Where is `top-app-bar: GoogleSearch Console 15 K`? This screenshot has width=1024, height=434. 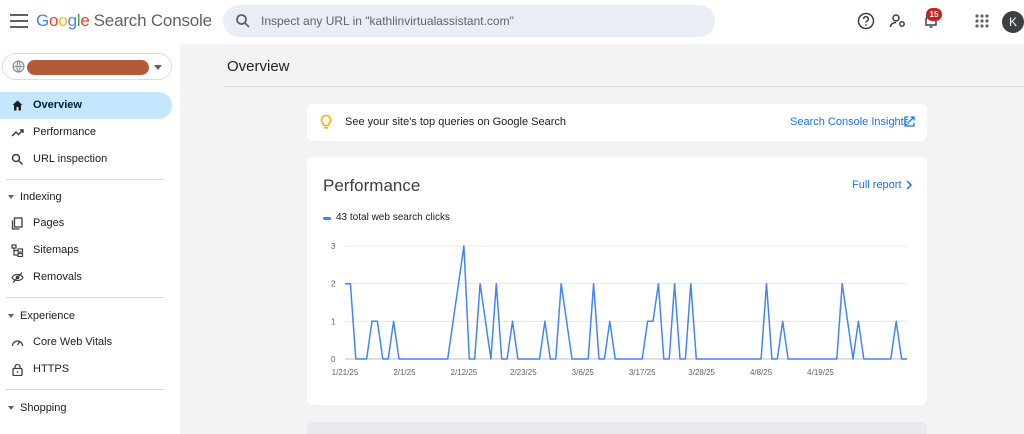 top-app-bar: GoogleSearch Console 15 K is located at coordinates (512, 22).